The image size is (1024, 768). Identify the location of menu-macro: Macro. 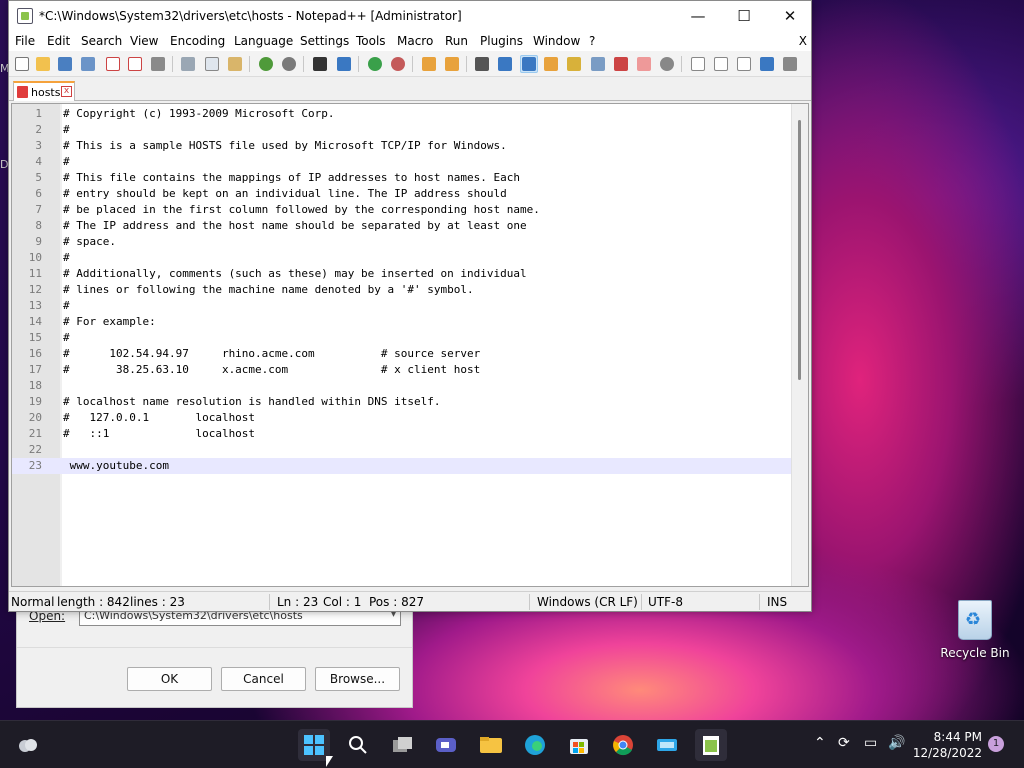
(415, 41).